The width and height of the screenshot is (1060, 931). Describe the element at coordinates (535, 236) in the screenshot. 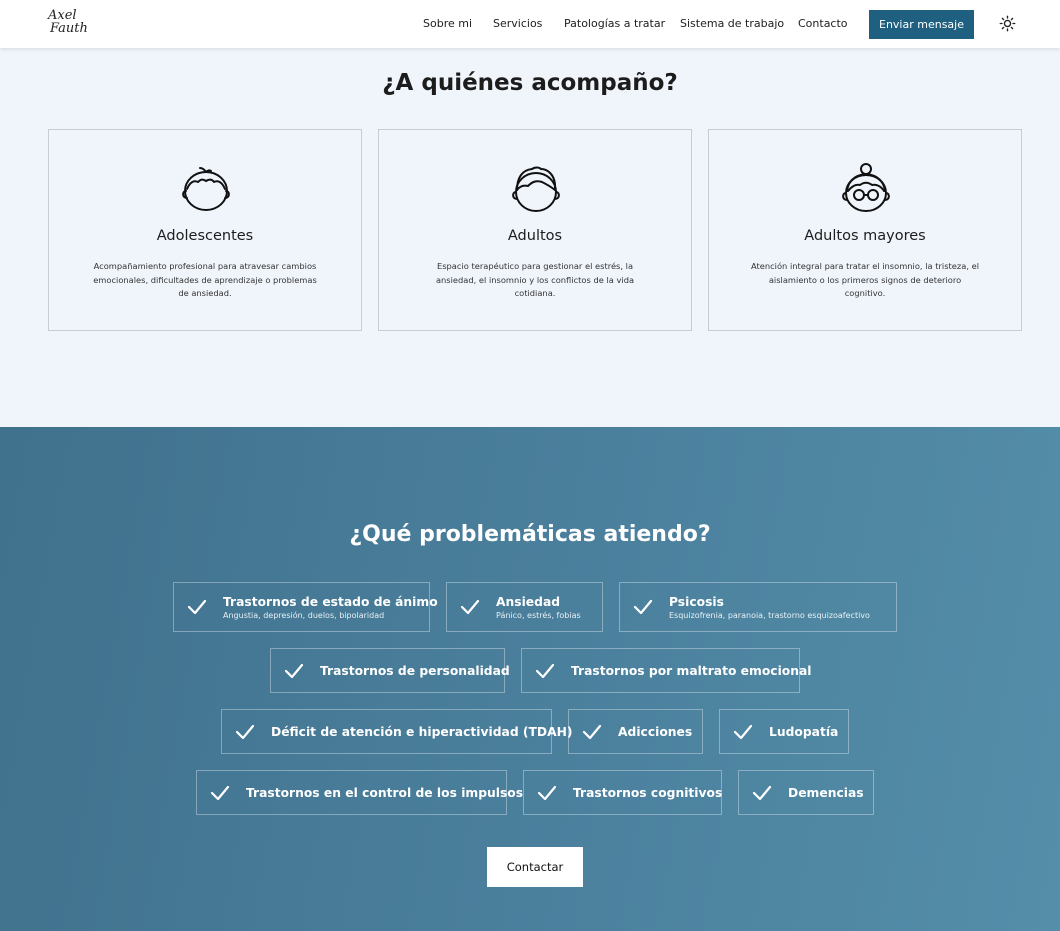

I see `card-title: Adultos` at that location.